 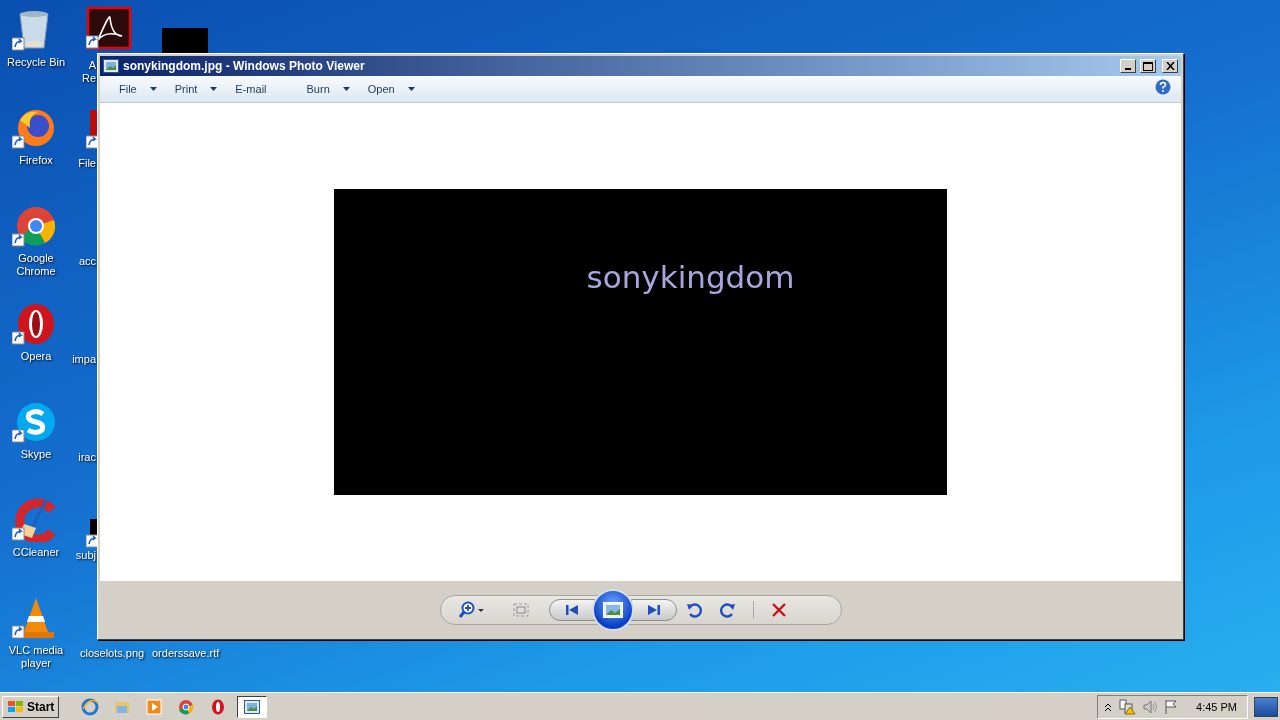 What do you see at coordinates (1150, 706) in the screenshot?
I see `speaker-icon` at bounding box center [1150, 706].